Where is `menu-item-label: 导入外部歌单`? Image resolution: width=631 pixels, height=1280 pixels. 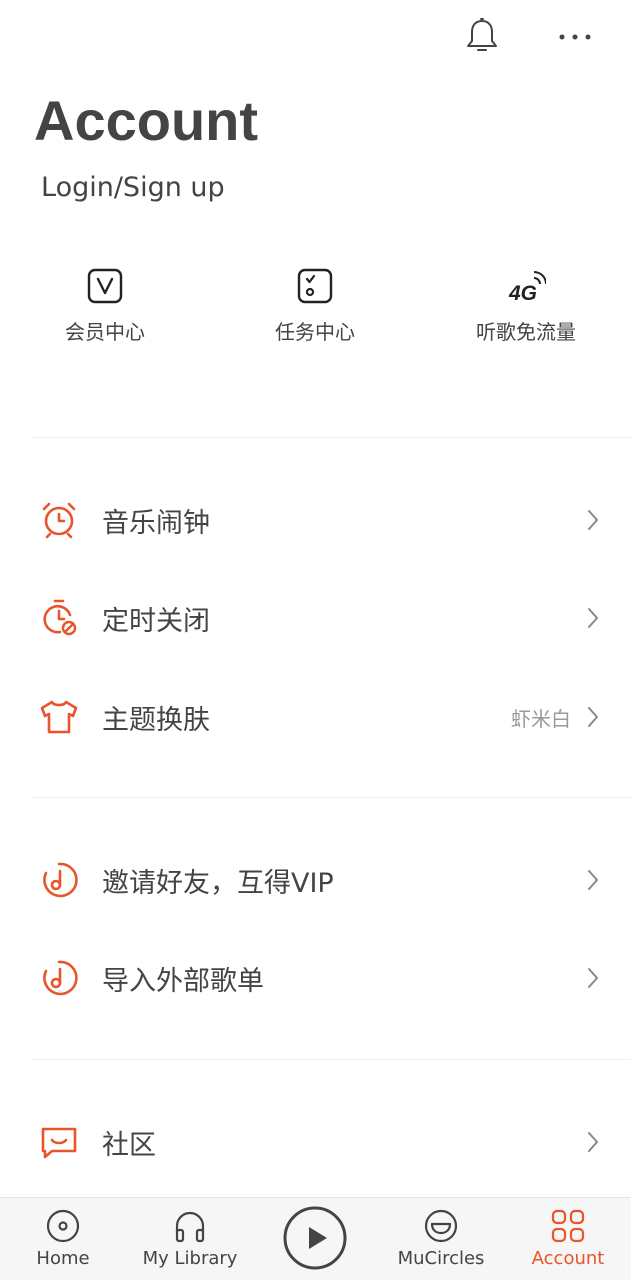 menu-item-label: 导入外部歌单 is located at coordinates (183, 981).